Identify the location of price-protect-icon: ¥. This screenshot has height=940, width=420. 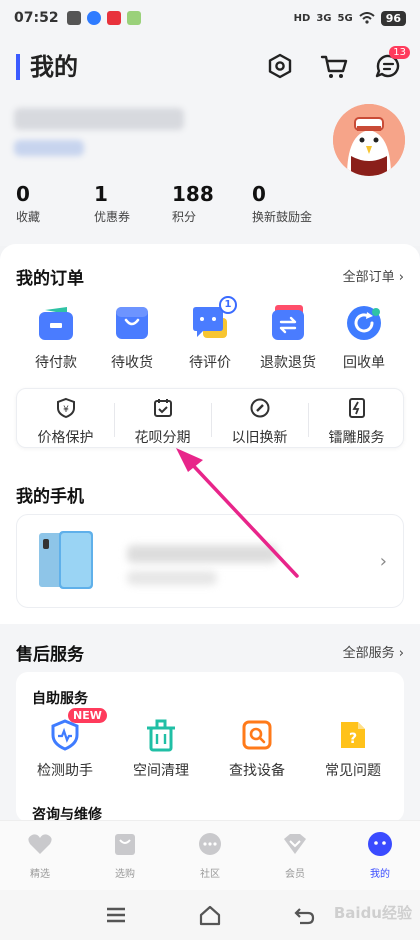
(65, 408).